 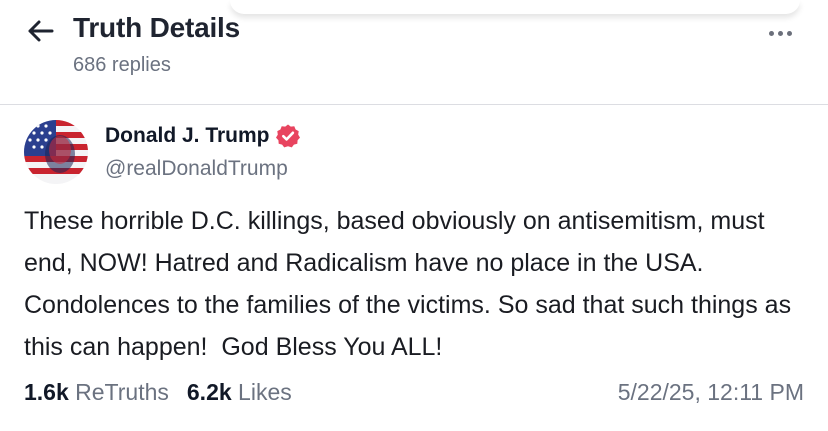 What do you see at coordinates (56, 152) in the screenshot?
I see `avatar` at bounding box center [56, 152].